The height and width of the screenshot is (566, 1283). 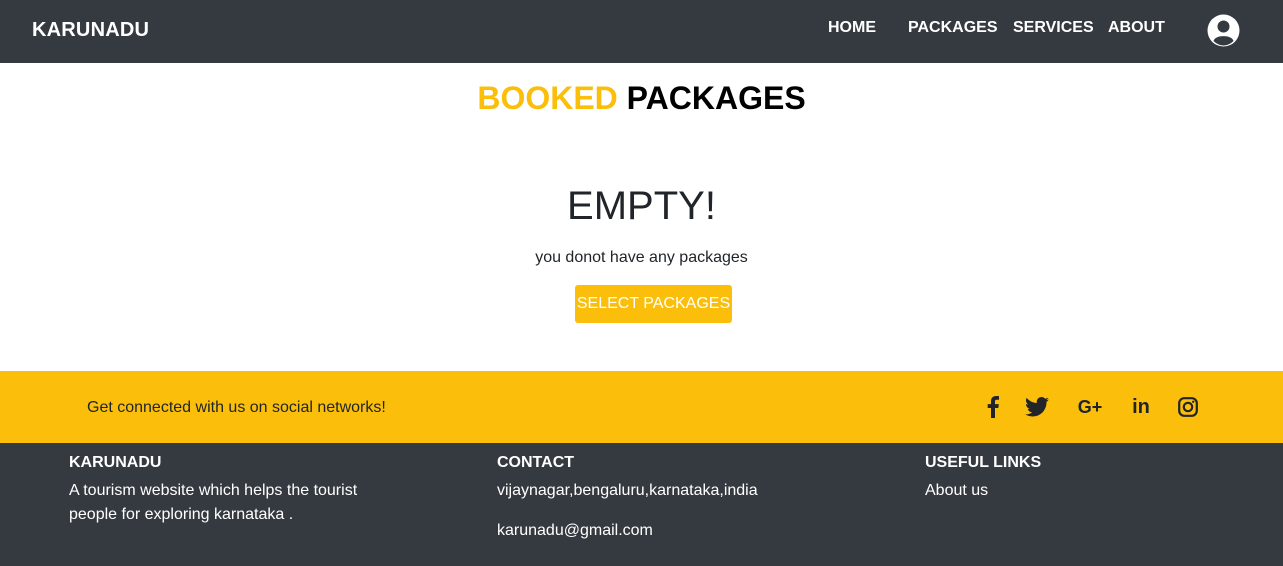 I want to click on nav-link-services: SERVICES, so click(x=1053, y=28).